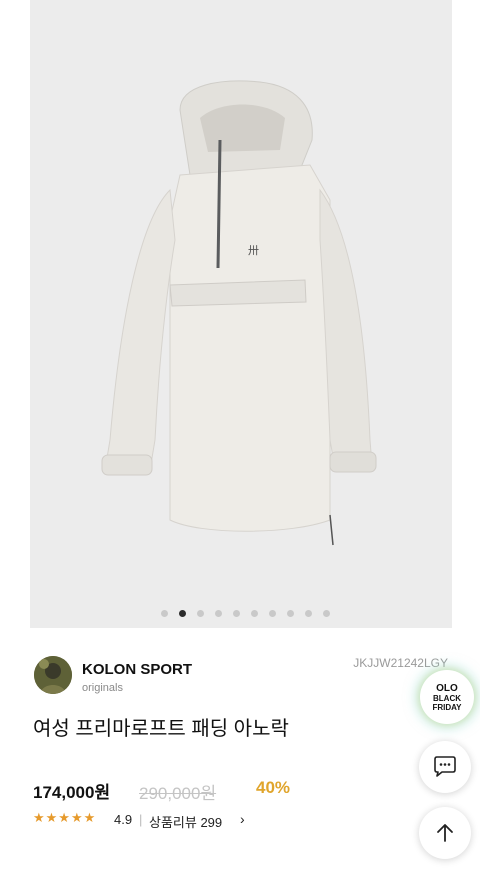  I want to click on seller-avatar, so click(53, 675).